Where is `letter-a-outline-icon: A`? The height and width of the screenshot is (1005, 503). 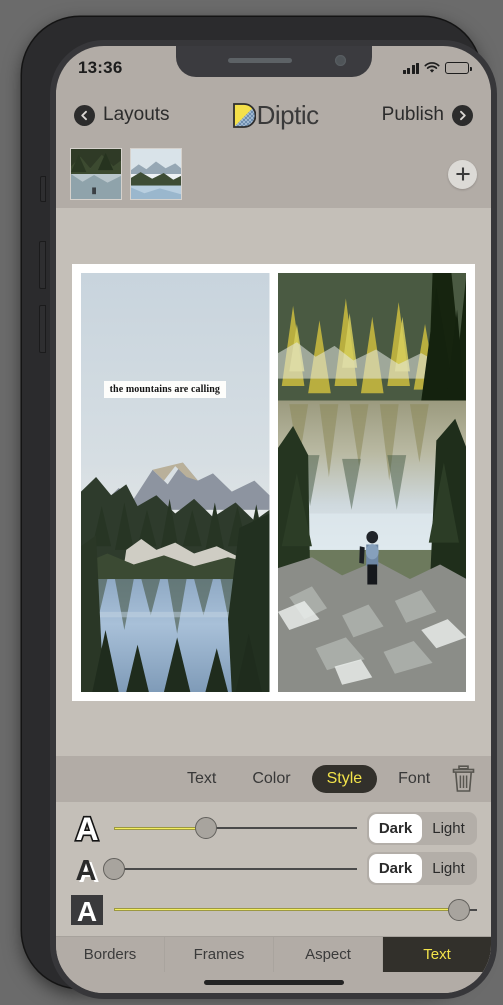 letter-a-outline-icon: A is located at coordinates (87, 828).